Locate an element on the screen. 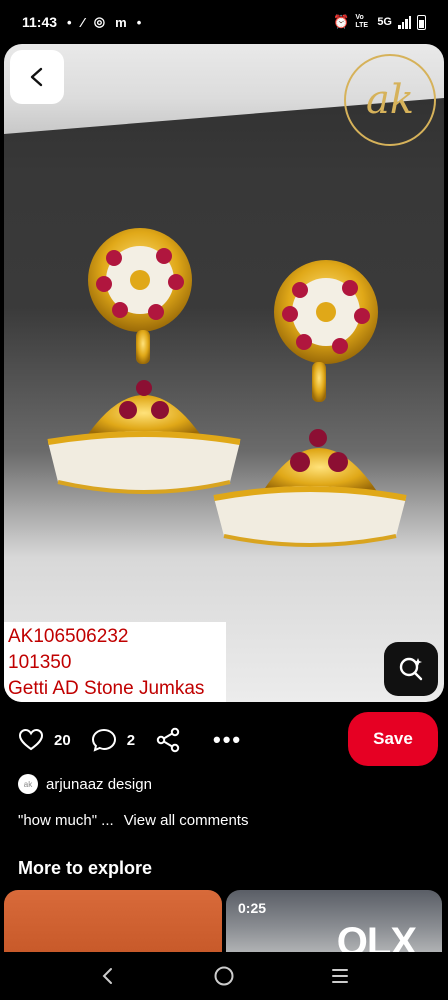 The height and width of the screenshot is (1000, 448). recents-icon is located at coordinates (340, 976).